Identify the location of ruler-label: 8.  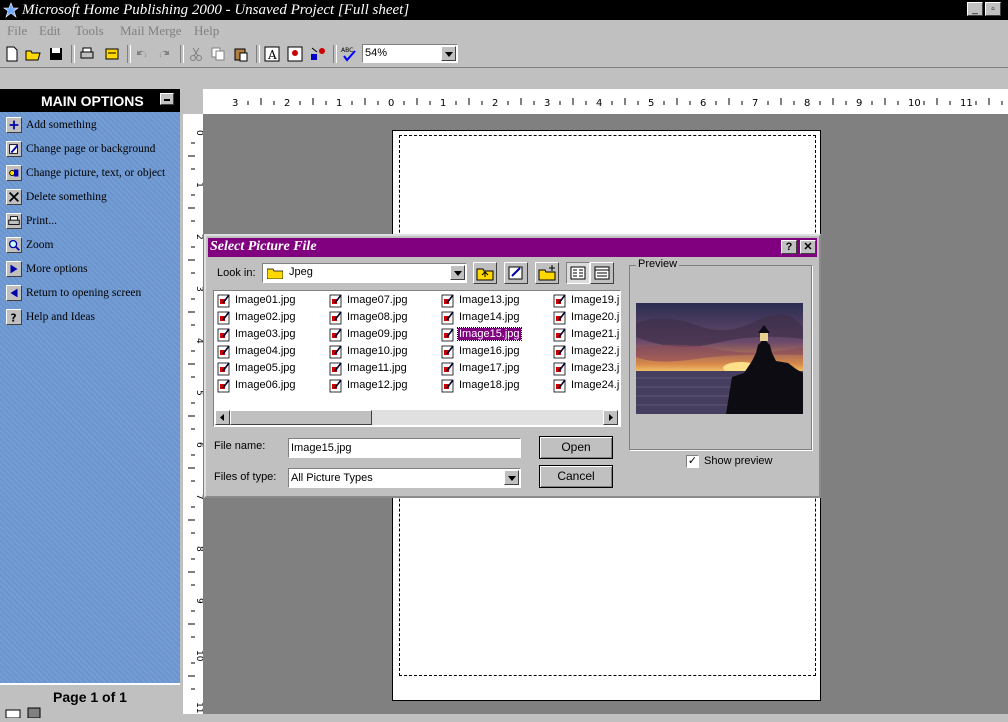
(198, 549).